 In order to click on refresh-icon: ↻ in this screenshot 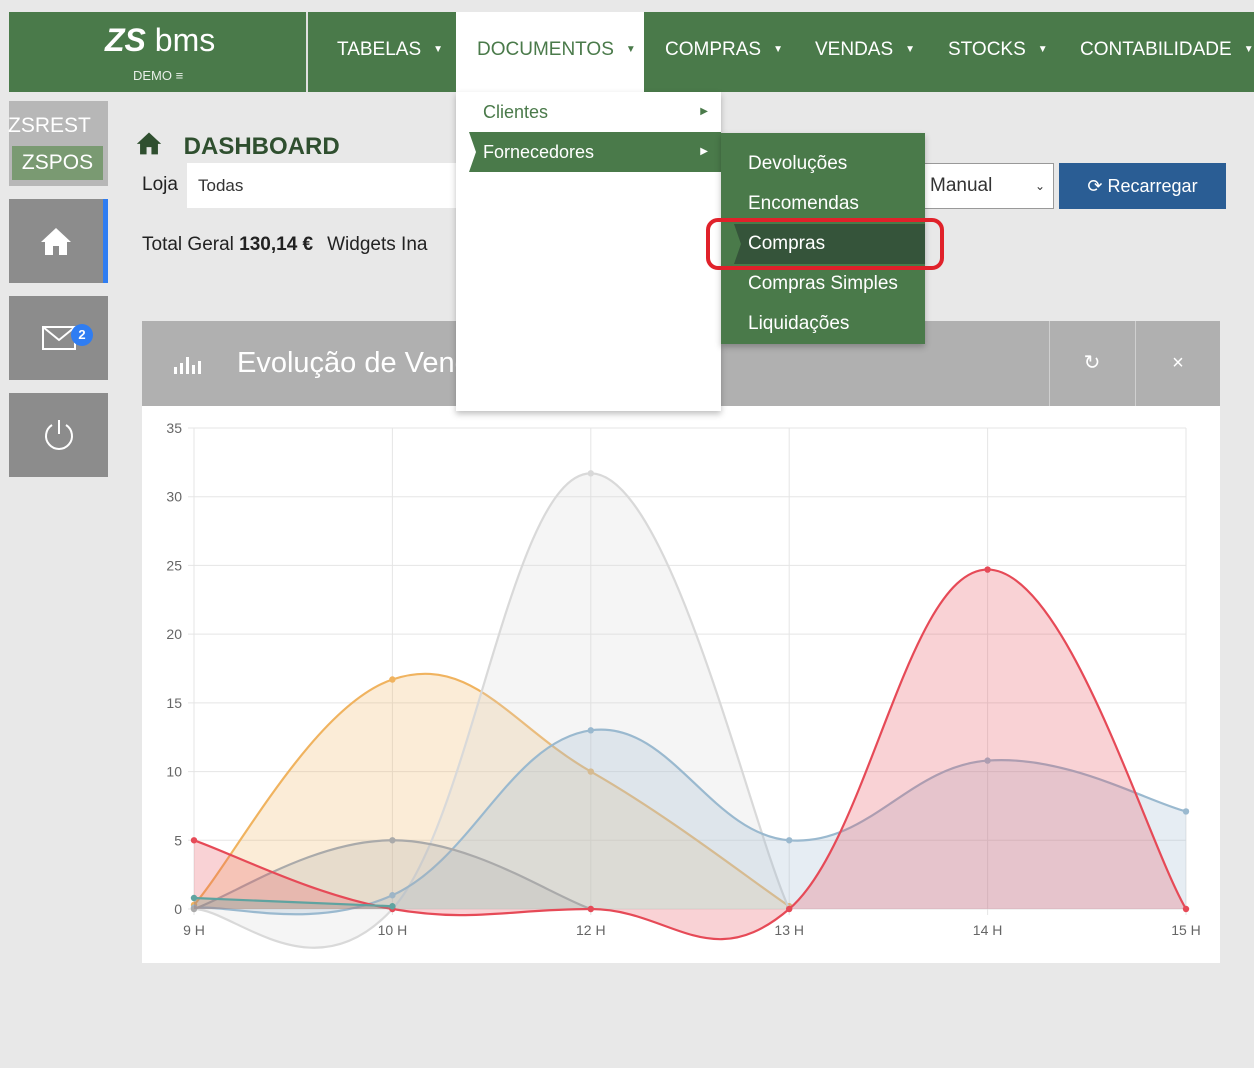, I will do `click(1092, 363)`.